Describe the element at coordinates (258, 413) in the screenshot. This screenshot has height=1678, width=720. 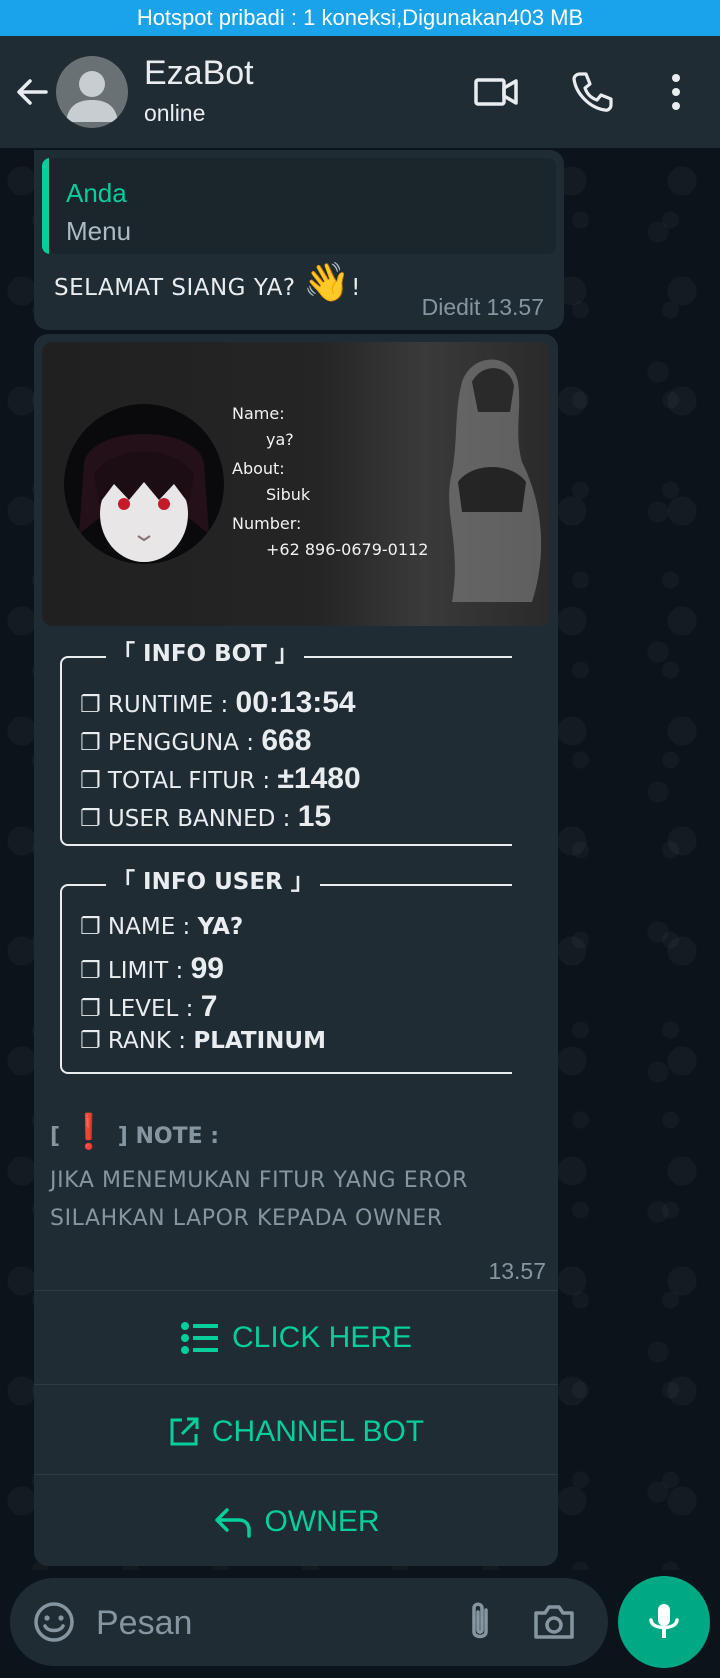
I see `card-name-label: Name:` at that location.